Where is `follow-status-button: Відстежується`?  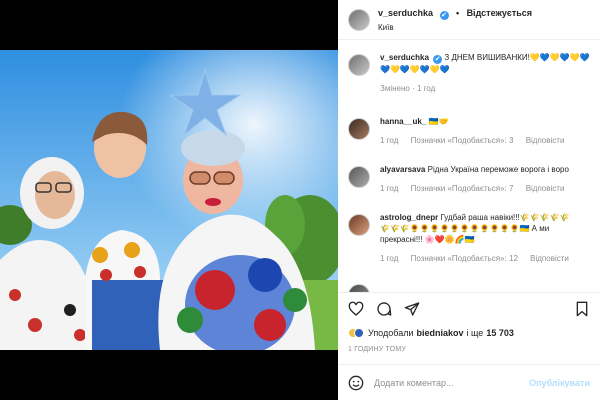
follow-status-button: Відстежується is located at coordinates (499, 13).